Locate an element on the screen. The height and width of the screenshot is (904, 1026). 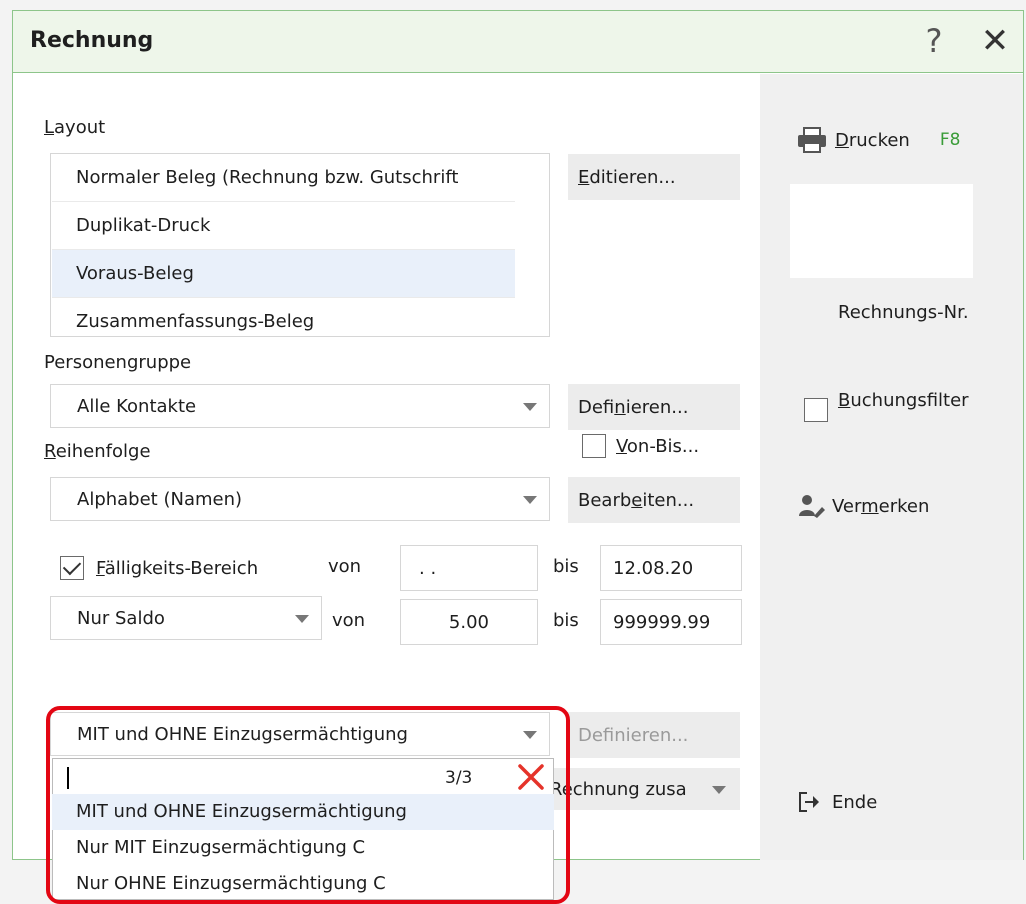
print-shortcut: F8 is located at coordinates (950, 140).